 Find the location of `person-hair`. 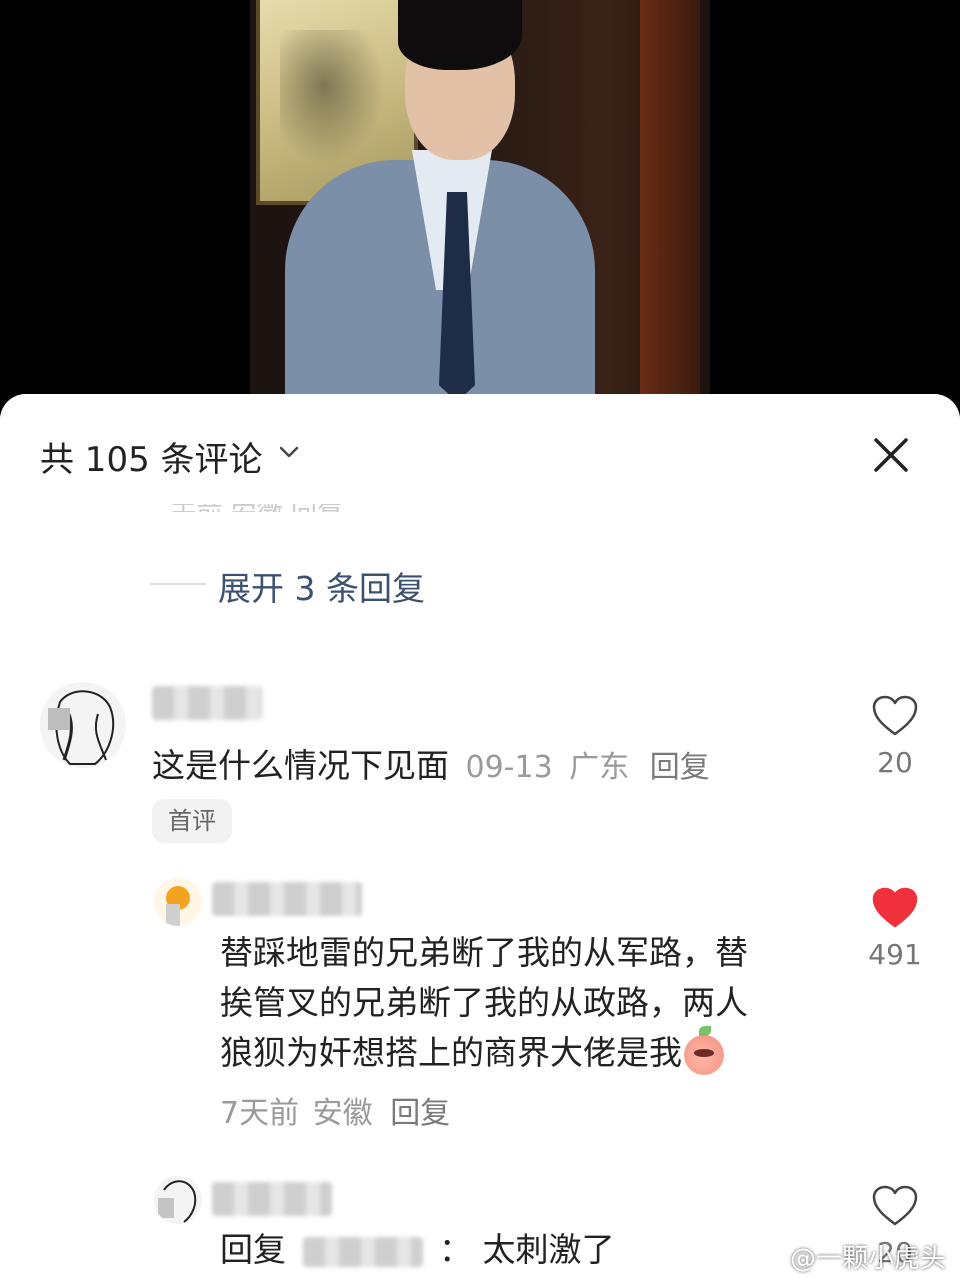

person-hair is located at coordinates (460, 35).